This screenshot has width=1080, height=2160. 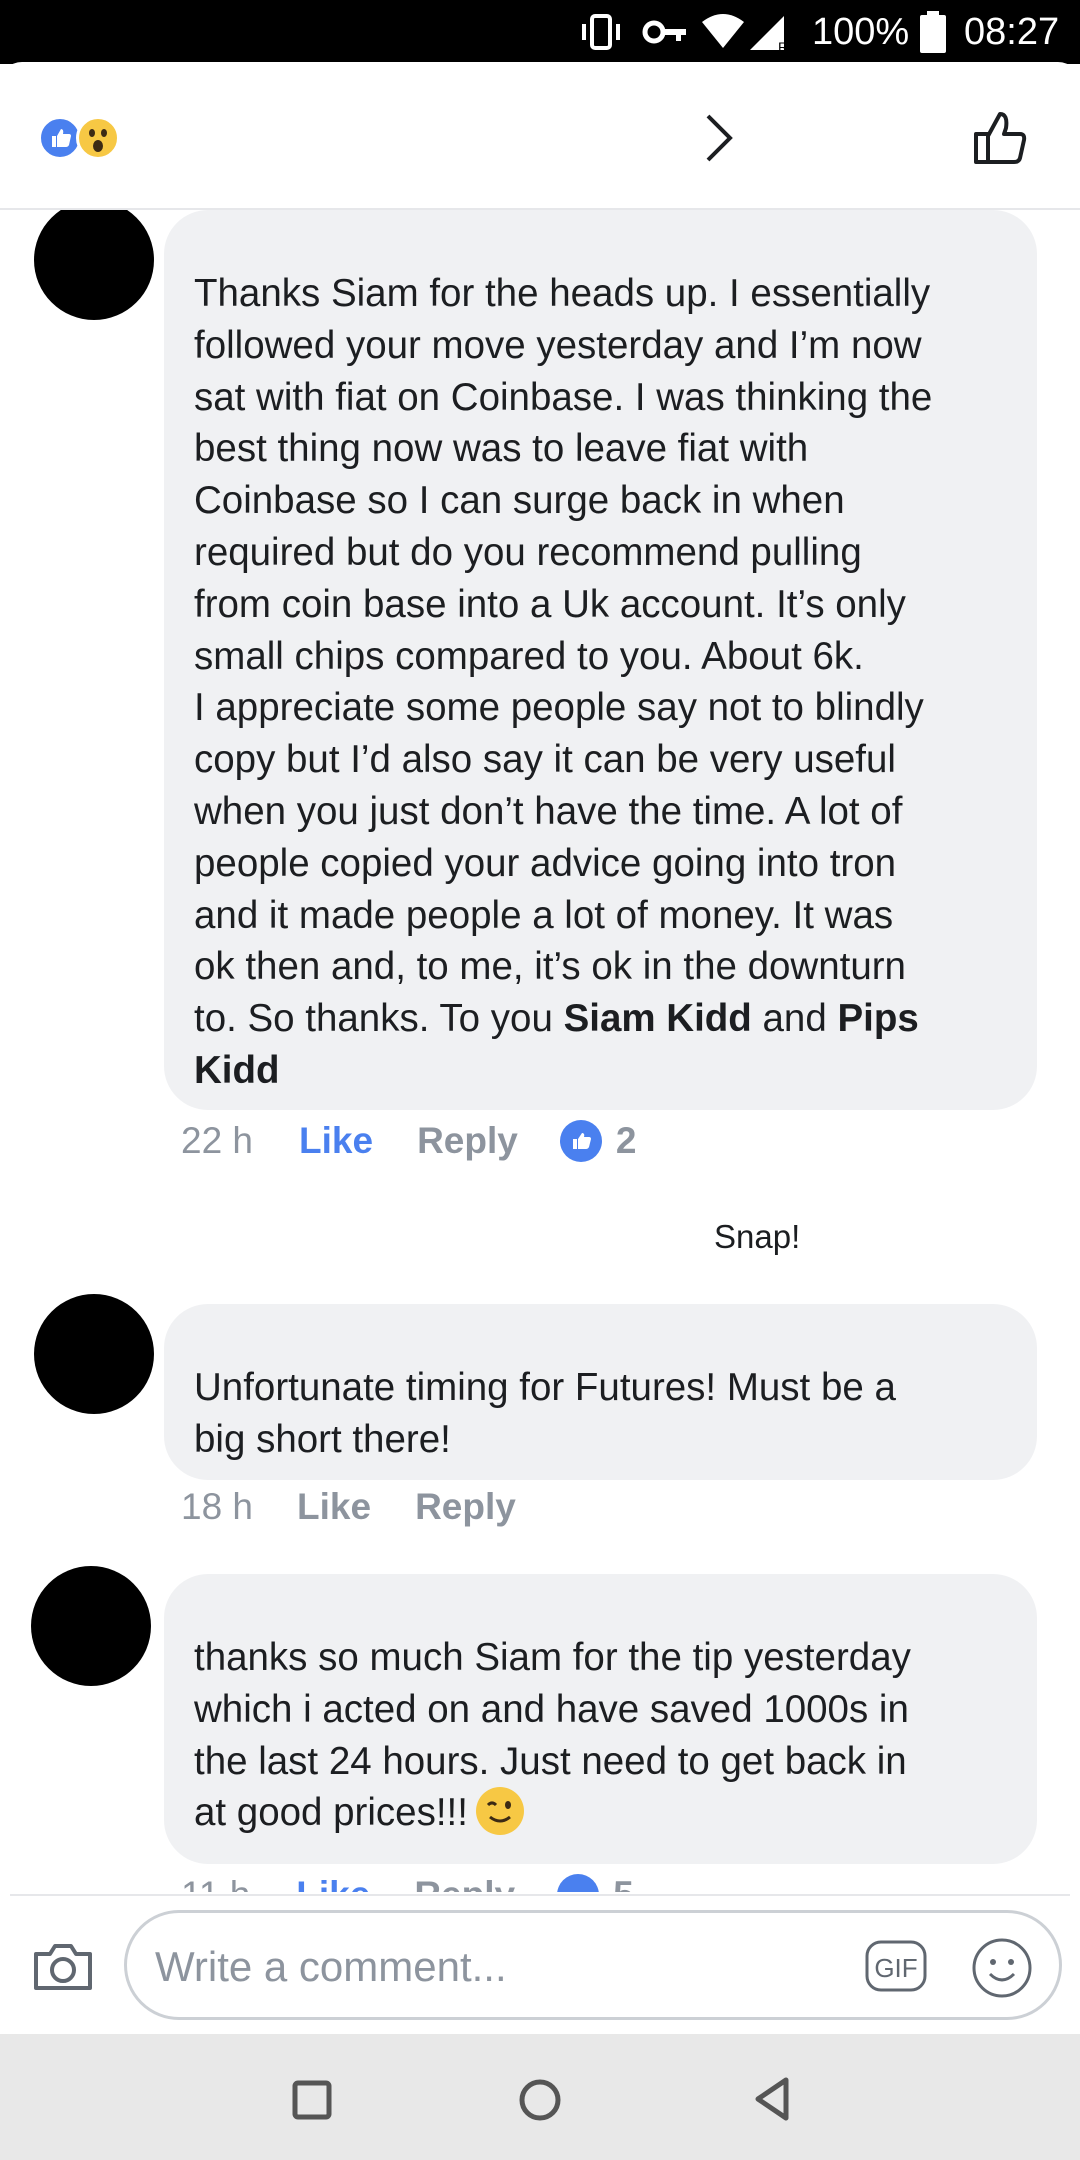 I want to click on comments-header, so click(x=540, y=136).